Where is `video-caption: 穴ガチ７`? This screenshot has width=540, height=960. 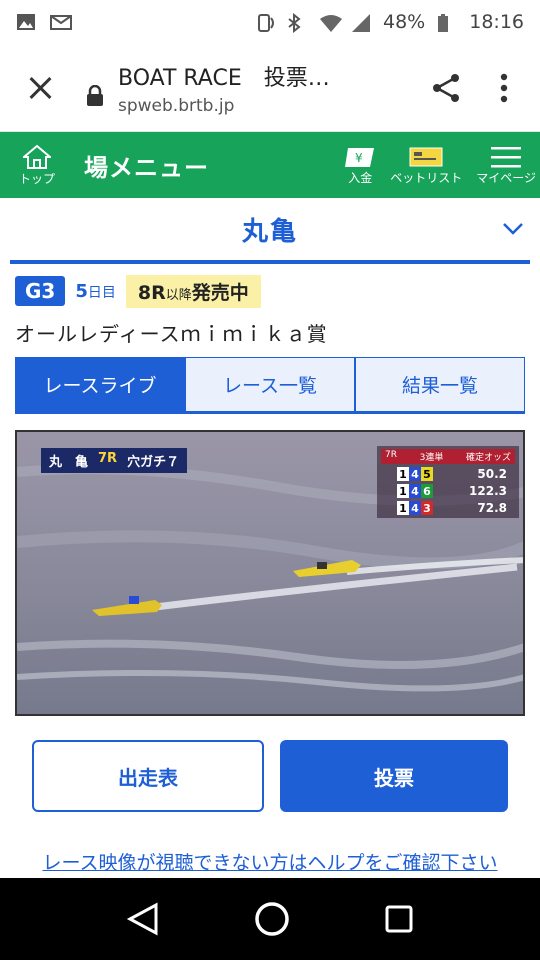 video-caption: 穴ガチ７ is located at coordinates (153, 462).